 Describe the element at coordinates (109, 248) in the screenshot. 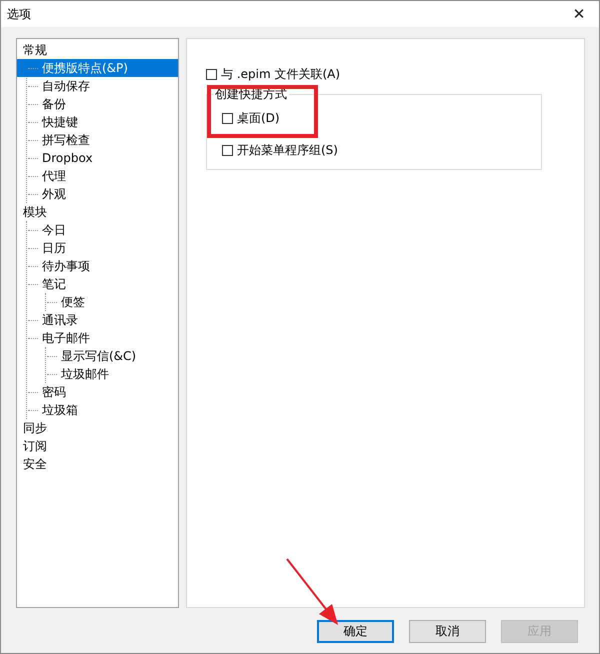

I see `tree-item: 日历` at that location.